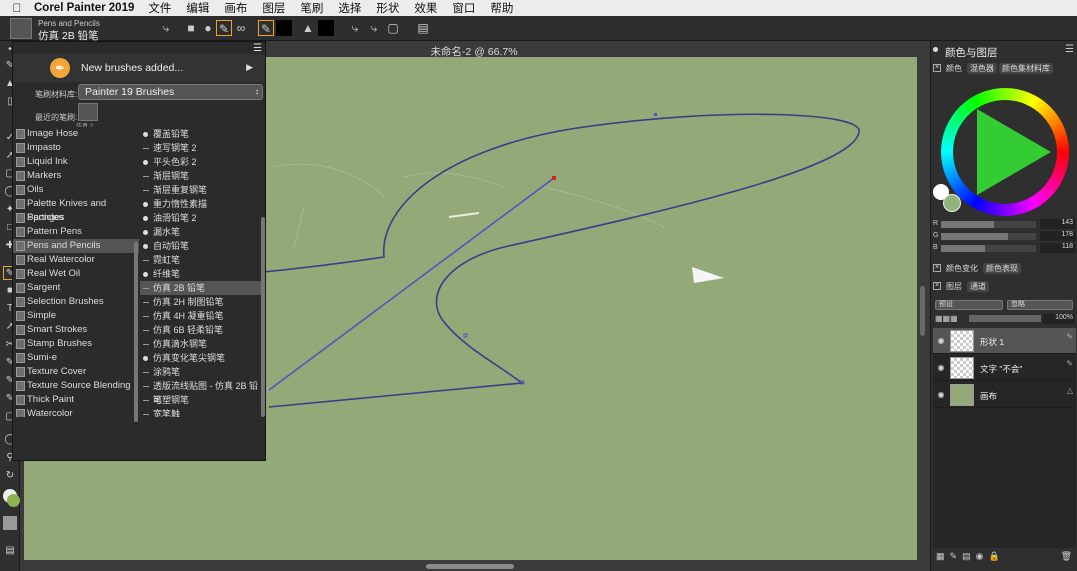 The width and height of the screenshot is (1077, 571). I want to click on rotate-page-icon: ↻, so click(10, 476).